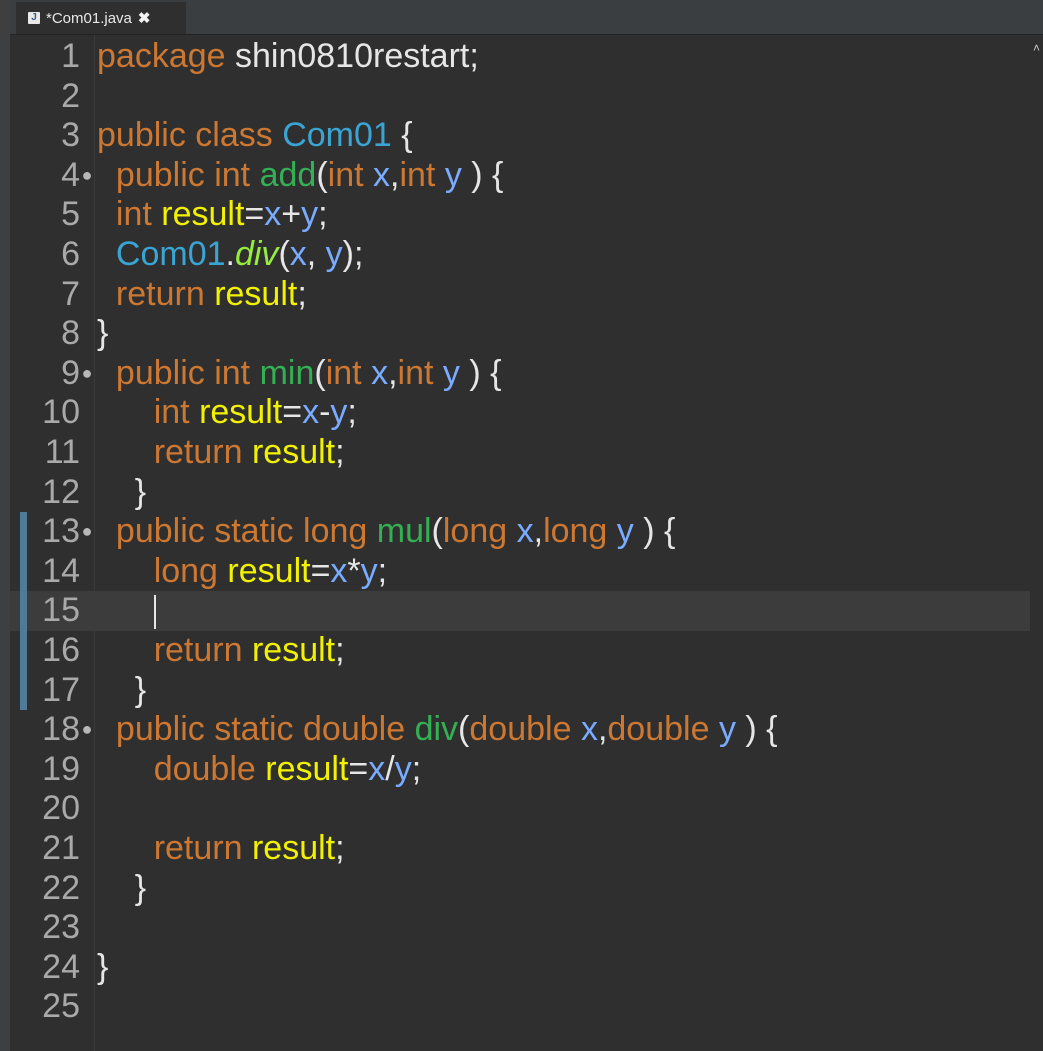  What do you see at coordinates (160, 372) in the screenshot?
I see `code-token: public` at bounding box center [160, 372].